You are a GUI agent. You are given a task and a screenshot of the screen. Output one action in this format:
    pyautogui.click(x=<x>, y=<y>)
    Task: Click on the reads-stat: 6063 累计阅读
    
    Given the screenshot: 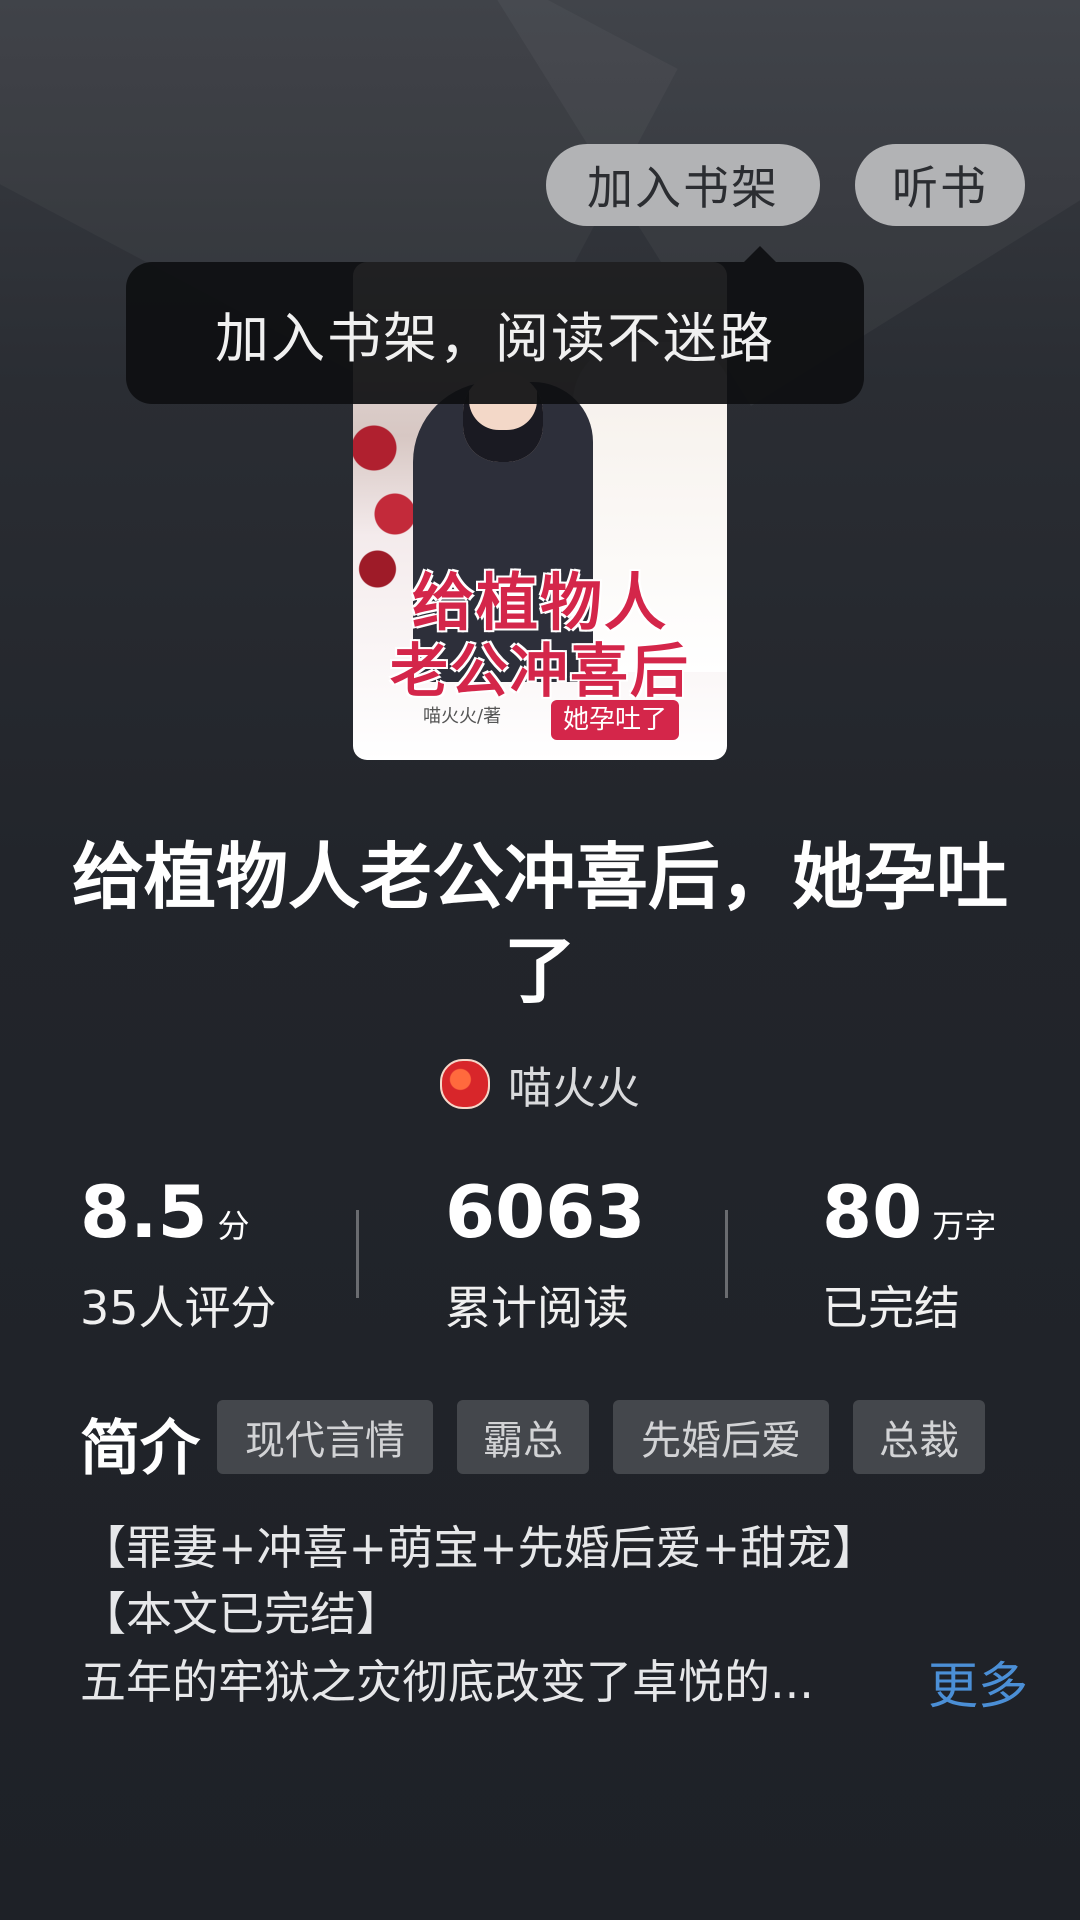 What is the action you would take?
    pyautogui.click(x=545, y=1254)
    